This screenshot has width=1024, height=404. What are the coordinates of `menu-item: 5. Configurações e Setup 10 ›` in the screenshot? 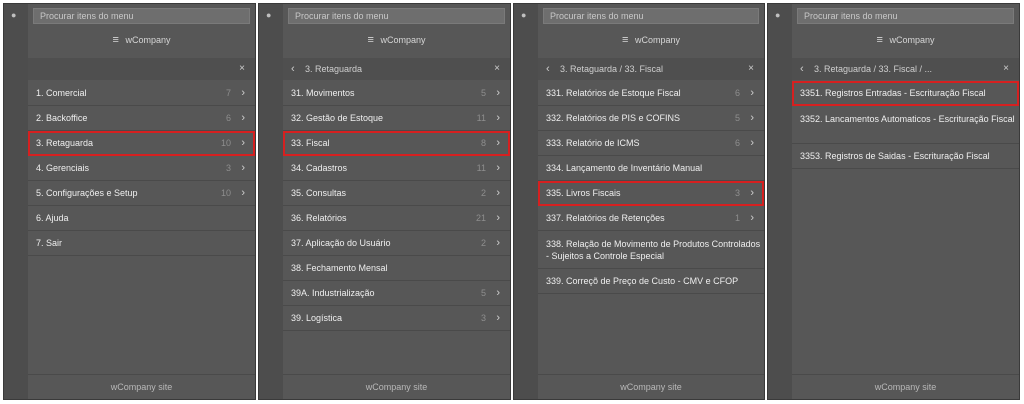 It's located at (141, 193).